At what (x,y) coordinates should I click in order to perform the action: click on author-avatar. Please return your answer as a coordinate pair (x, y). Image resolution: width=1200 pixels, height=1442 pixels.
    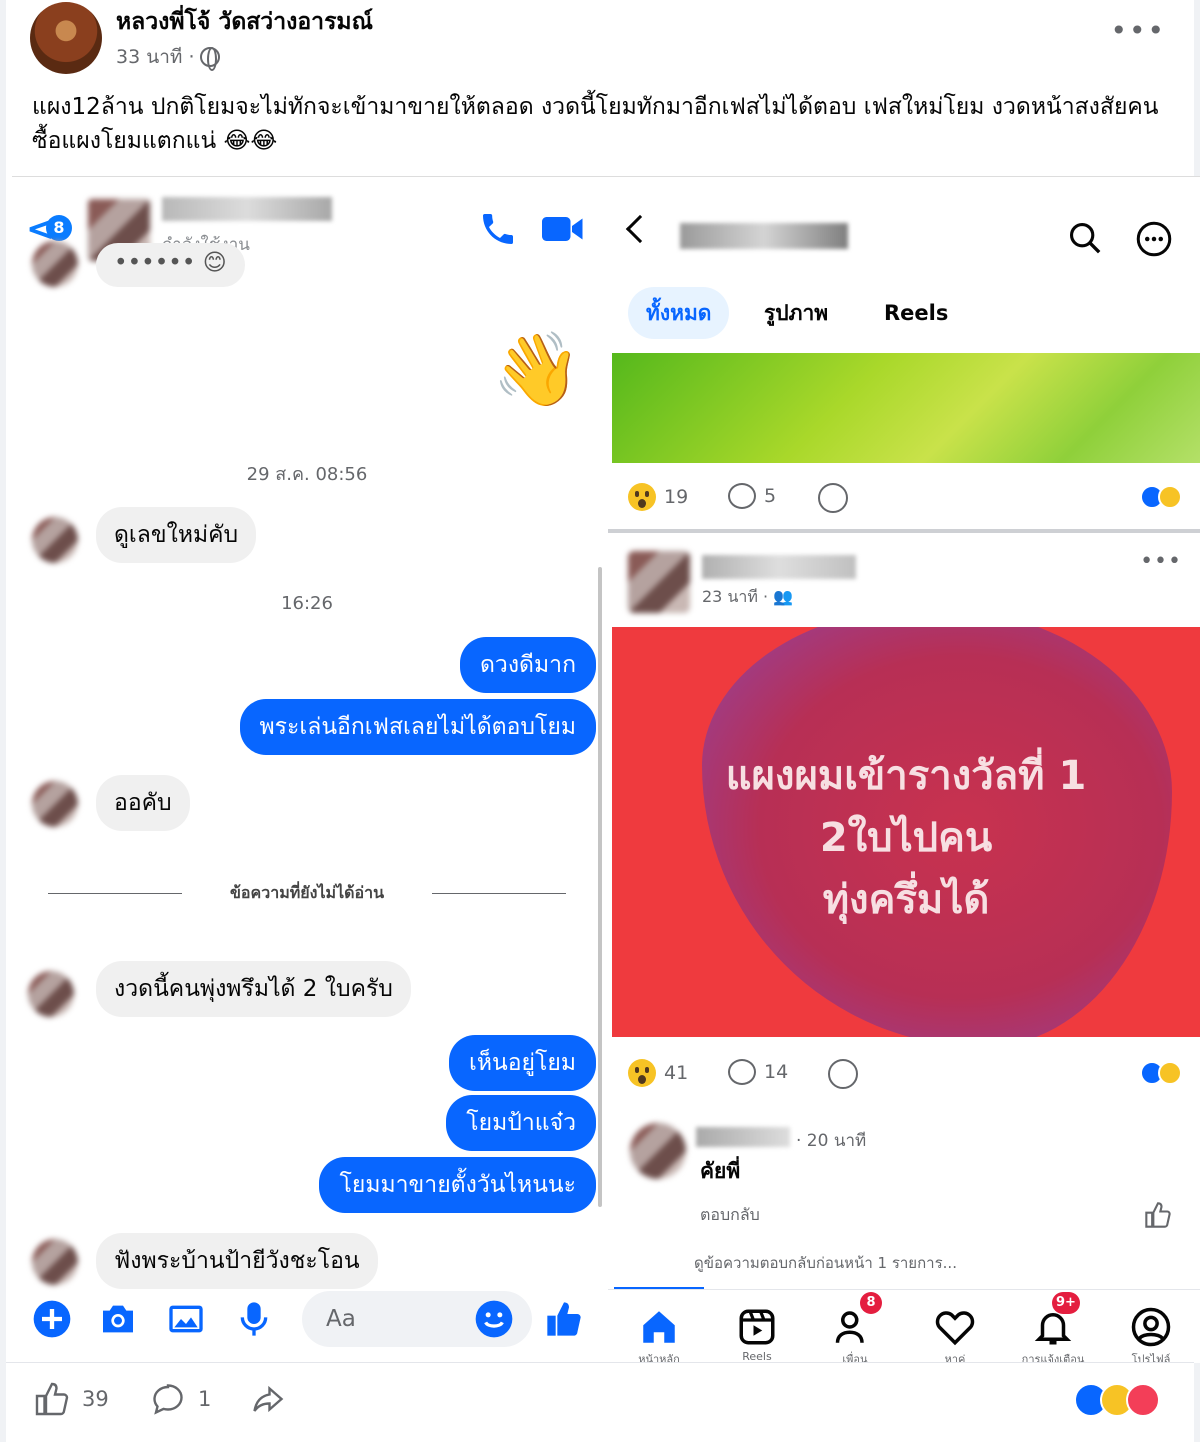
    Looking at the image, I should click on (66, 38).